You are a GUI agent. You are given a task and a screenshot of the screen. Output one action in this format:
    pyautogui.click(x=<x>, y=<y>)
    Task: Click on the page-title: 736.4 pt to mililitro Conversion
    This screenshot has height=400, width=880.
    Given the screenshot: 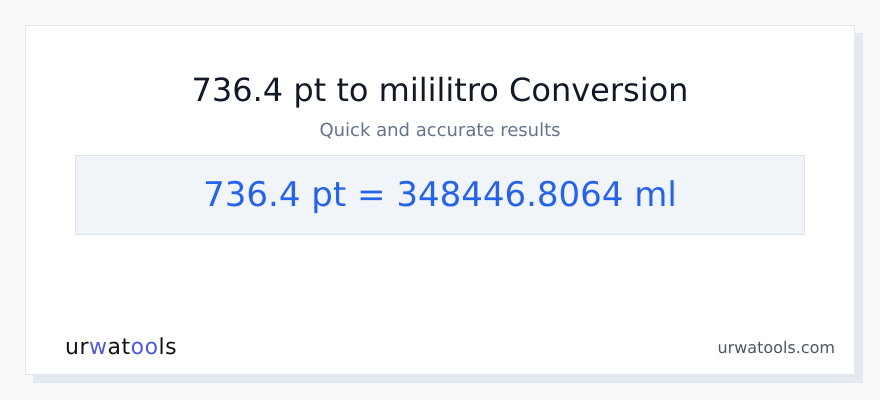 What is the action you would take?
    pyautogui.click(x=440, y=90)
    